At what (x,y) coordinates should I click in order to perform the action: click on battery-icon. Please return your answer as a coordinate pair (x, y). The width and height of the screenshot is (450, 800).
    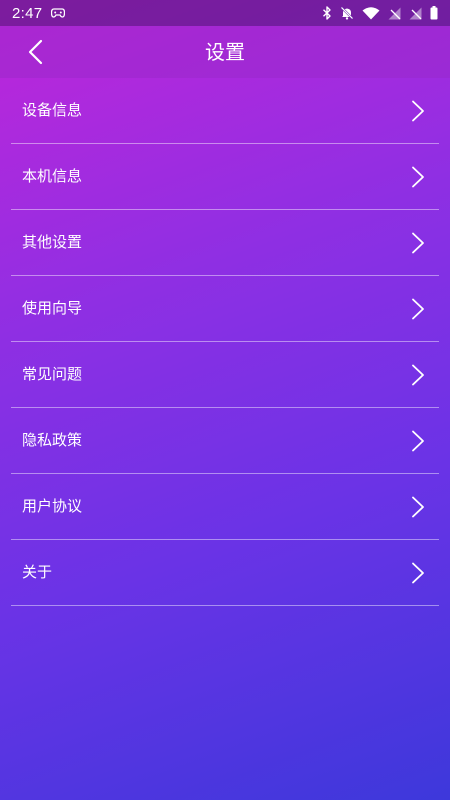
    Looking at the image, I should click on (434, 13).